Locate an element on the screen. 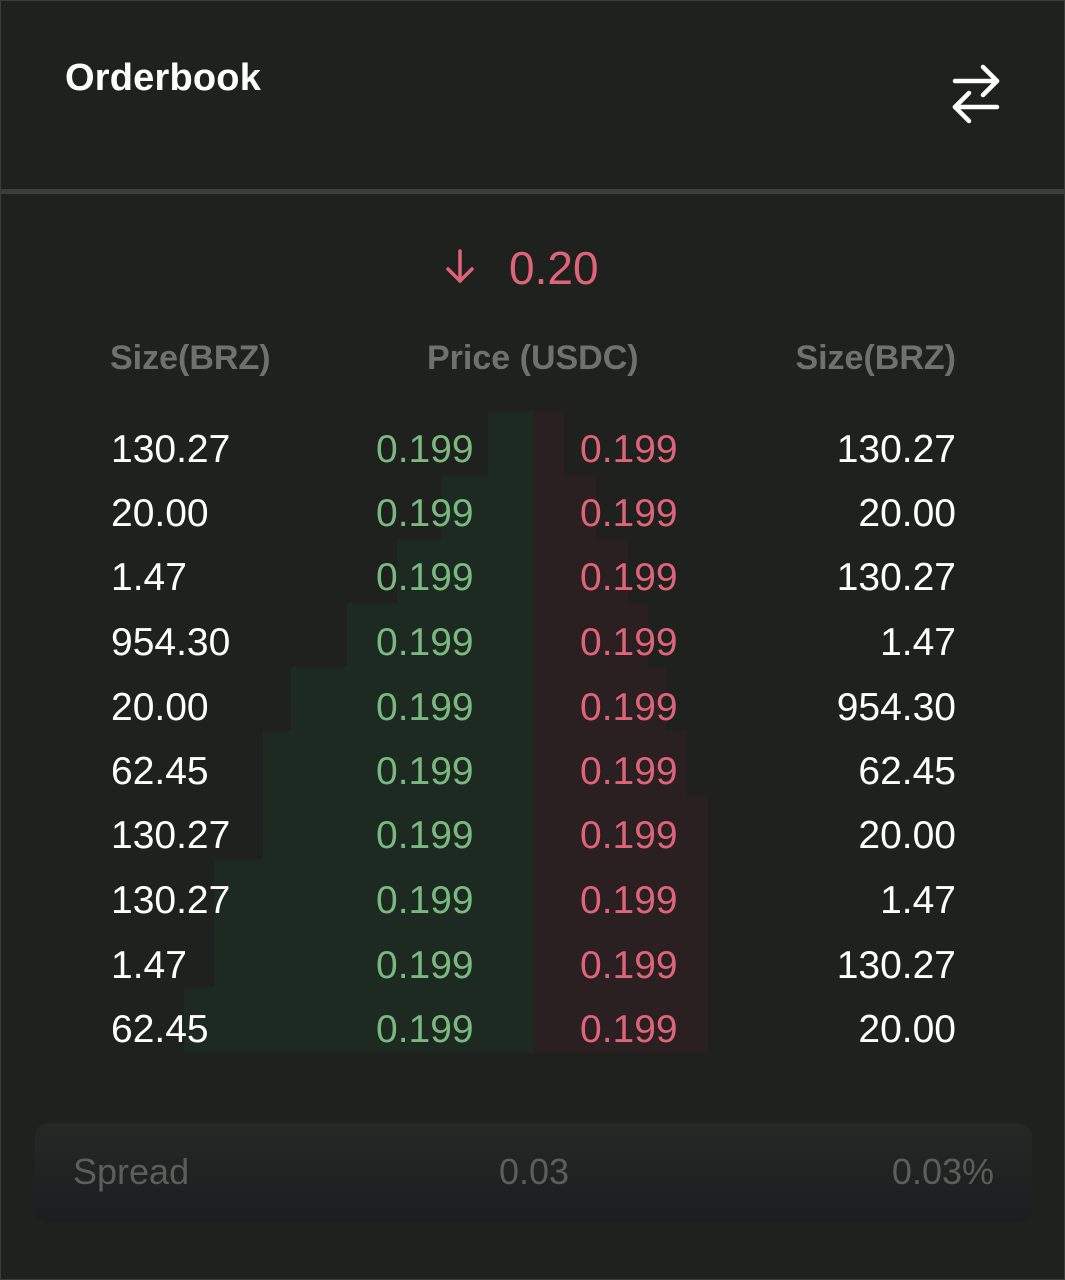 This screenshot has height=1280, width=1065. orderbook-title: Orderbook is located at coordinates (163, 78).